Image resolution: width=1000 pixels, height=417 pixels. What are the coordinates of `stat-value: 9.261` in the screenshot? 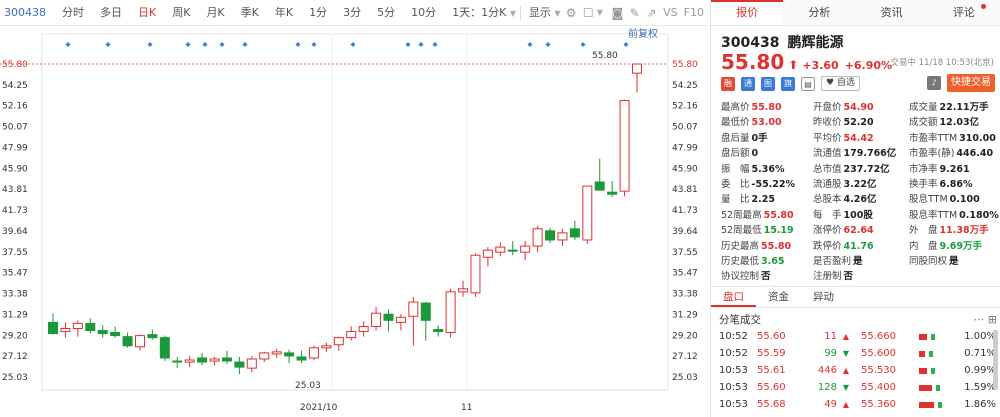 It's located at (954, 169).